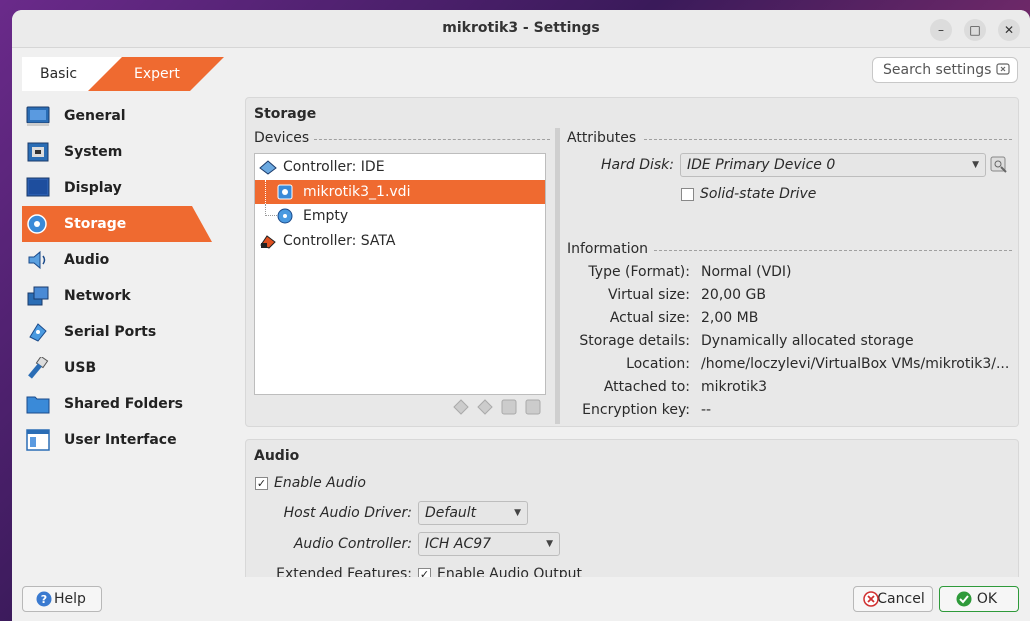 This screenshot has height=621, width=1030. What do you see at coordinates (893, 599) in the screenshot?
I see `cancel-button: Cancel` at bounding box center [893, 599].